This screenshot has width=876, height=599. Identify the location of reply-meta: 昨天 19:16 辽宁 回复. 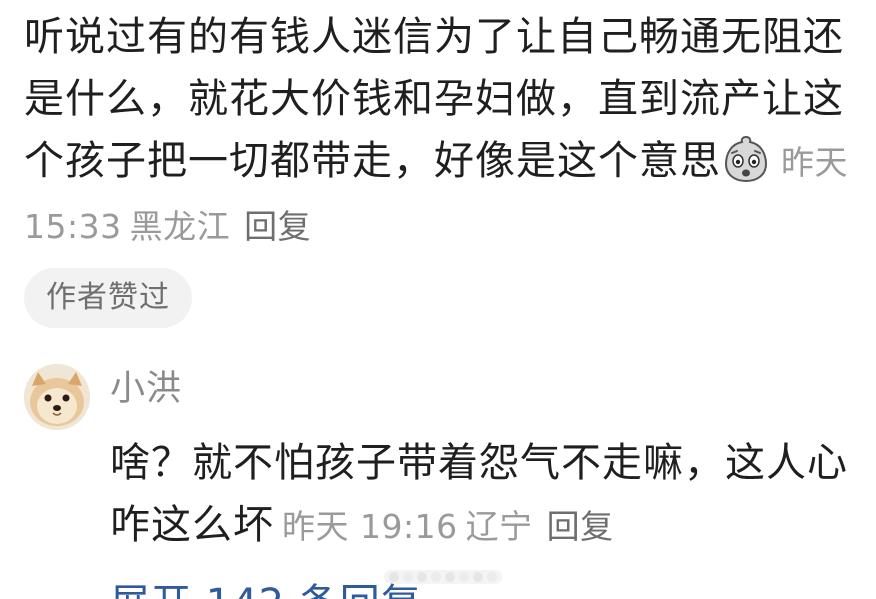
(444, 526).